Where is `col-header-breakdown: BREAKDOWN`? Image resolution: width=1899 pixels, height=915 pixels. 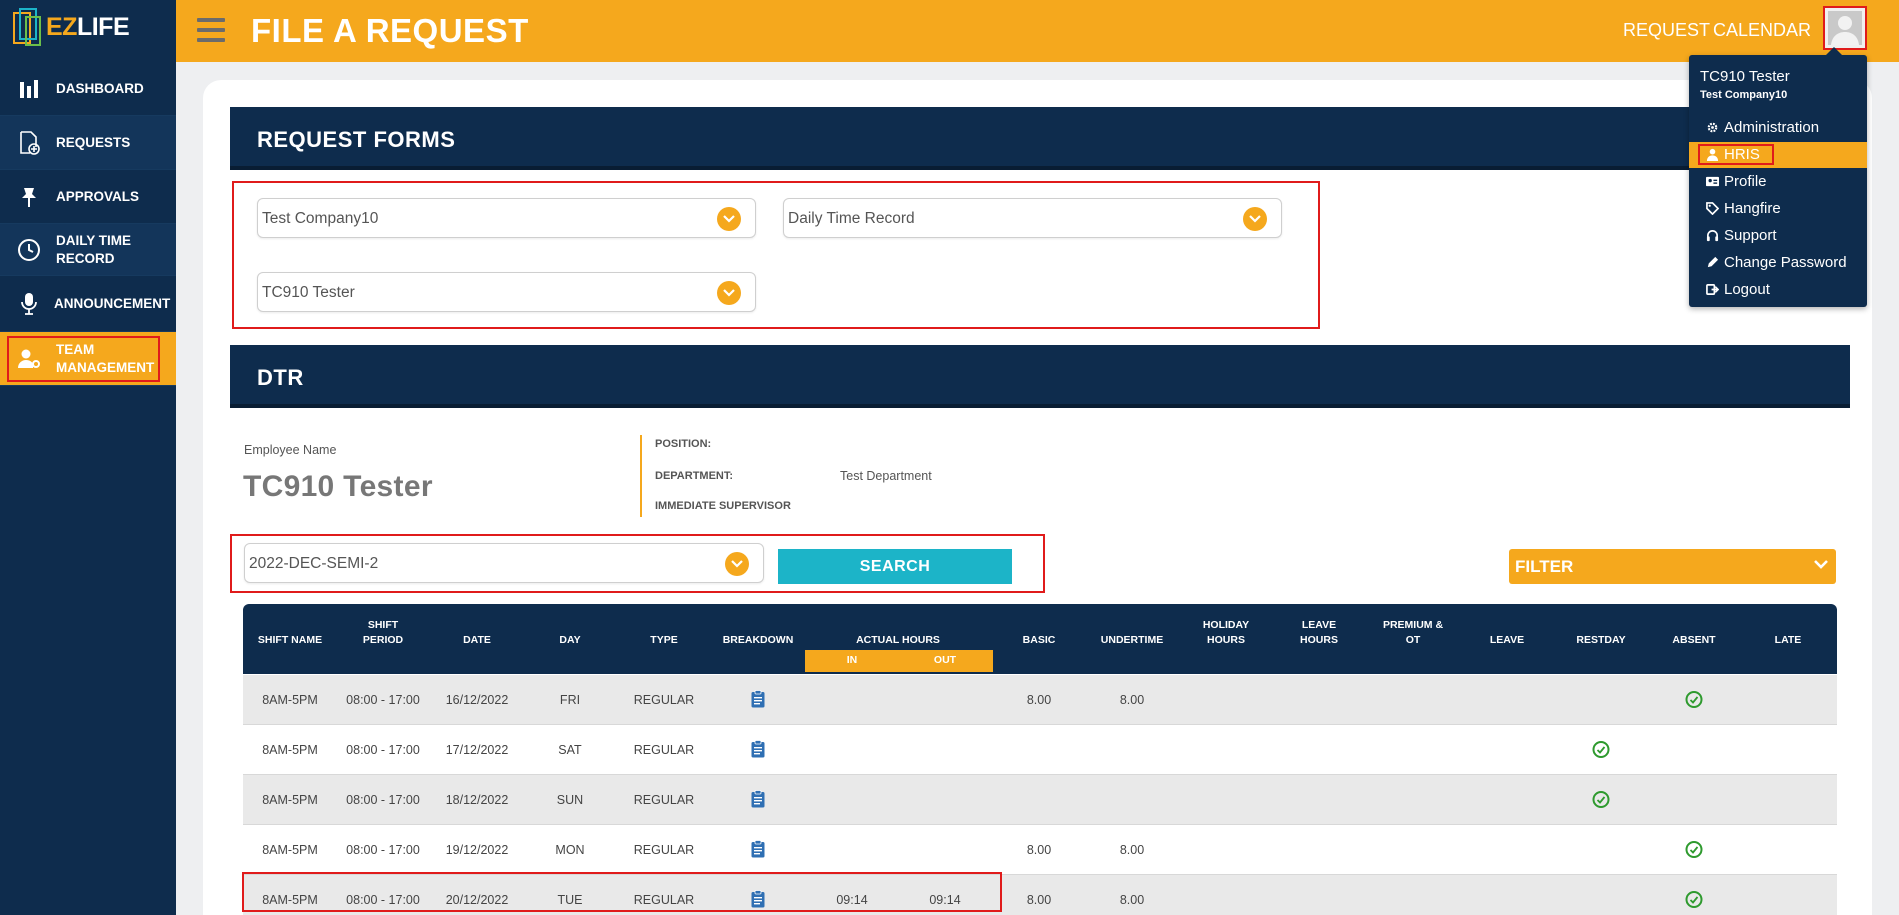 col-header-breakdown: BREAKDOWN is located at coordinates (758, 640).